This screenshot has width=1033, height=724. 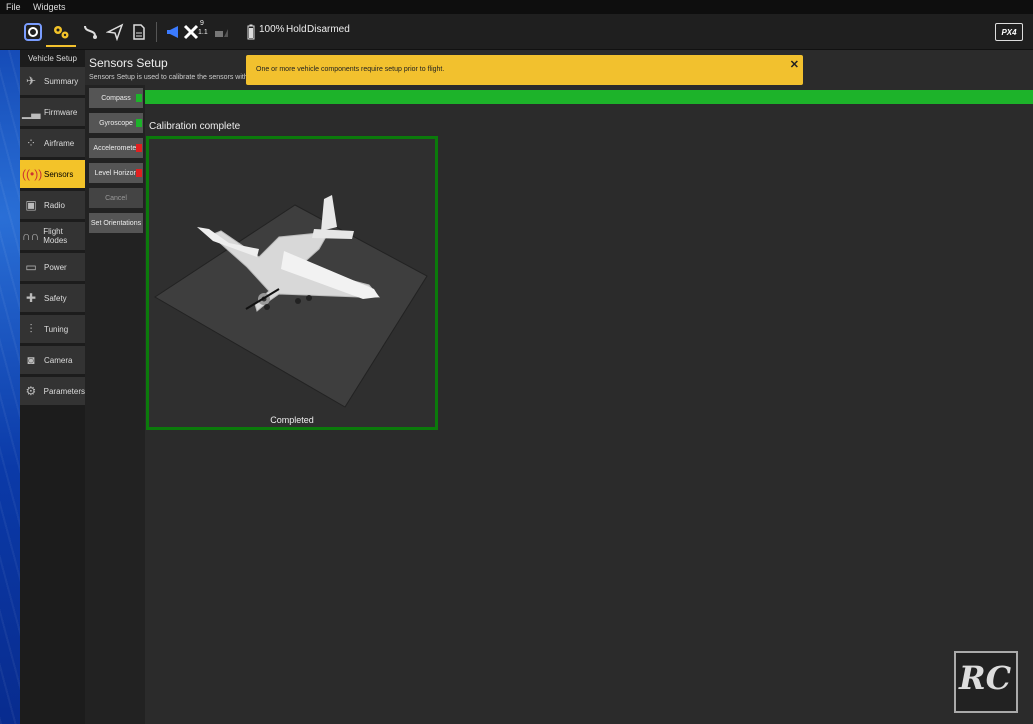 I want to click on sidebar-item-label: Camera, so click(x=58, y=360).